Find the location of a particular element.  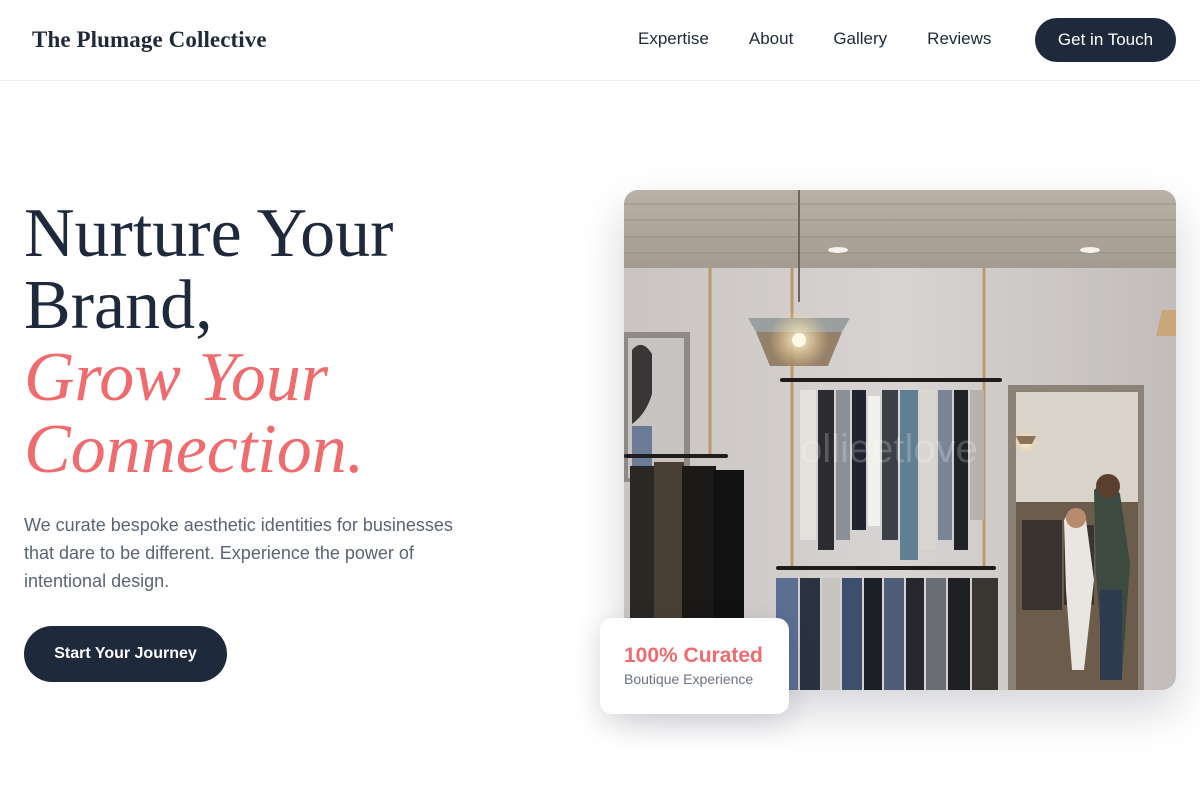

nav-link-gallery: Gallery is located at coordinates (860, 39).